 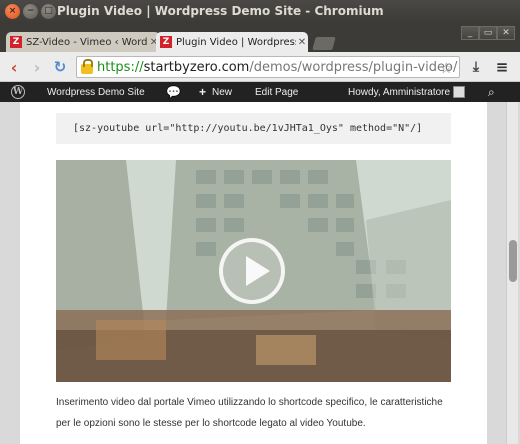 I want to click on download-icon: ⤓, so click(x=476, y=67).